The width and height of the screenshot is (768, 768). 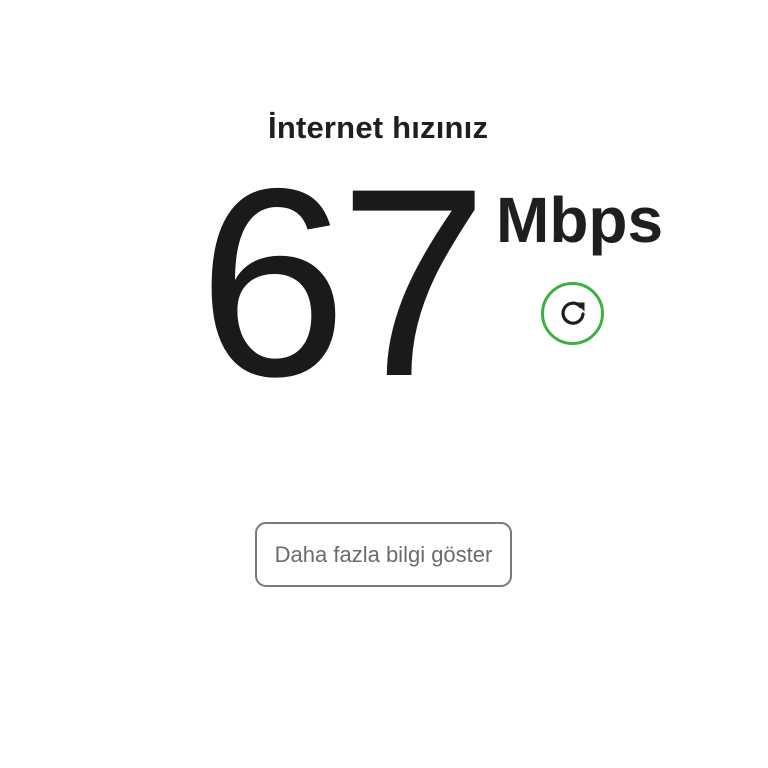 I want to click on refresh-icon, so click(x=573, y=314).